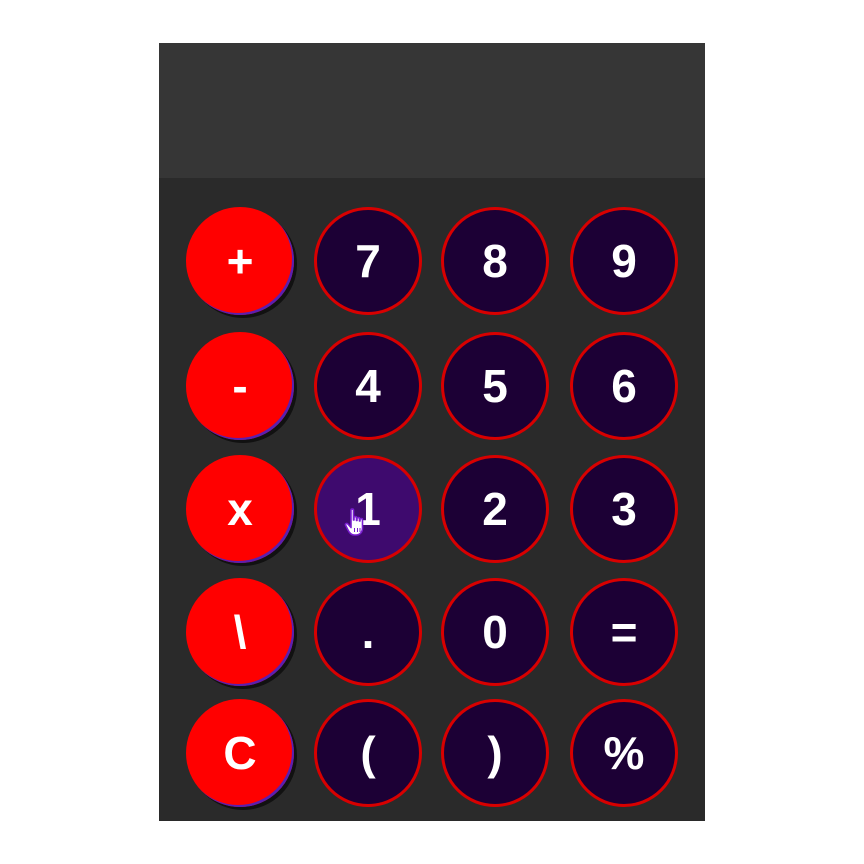  I want to click on seven-button: 7, so click(368, 261).